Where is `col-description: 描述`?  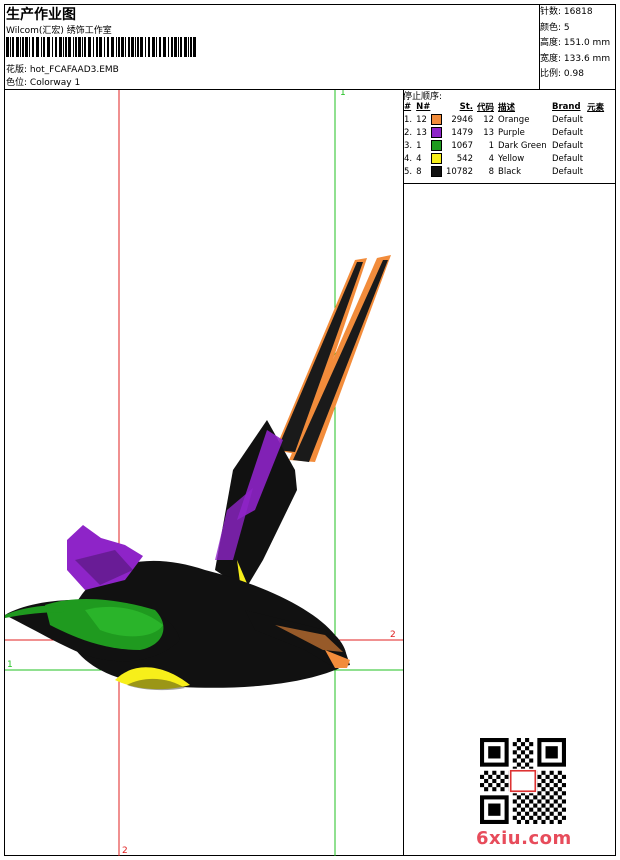 col-description: 描述 is located at coordinates (507, 108).